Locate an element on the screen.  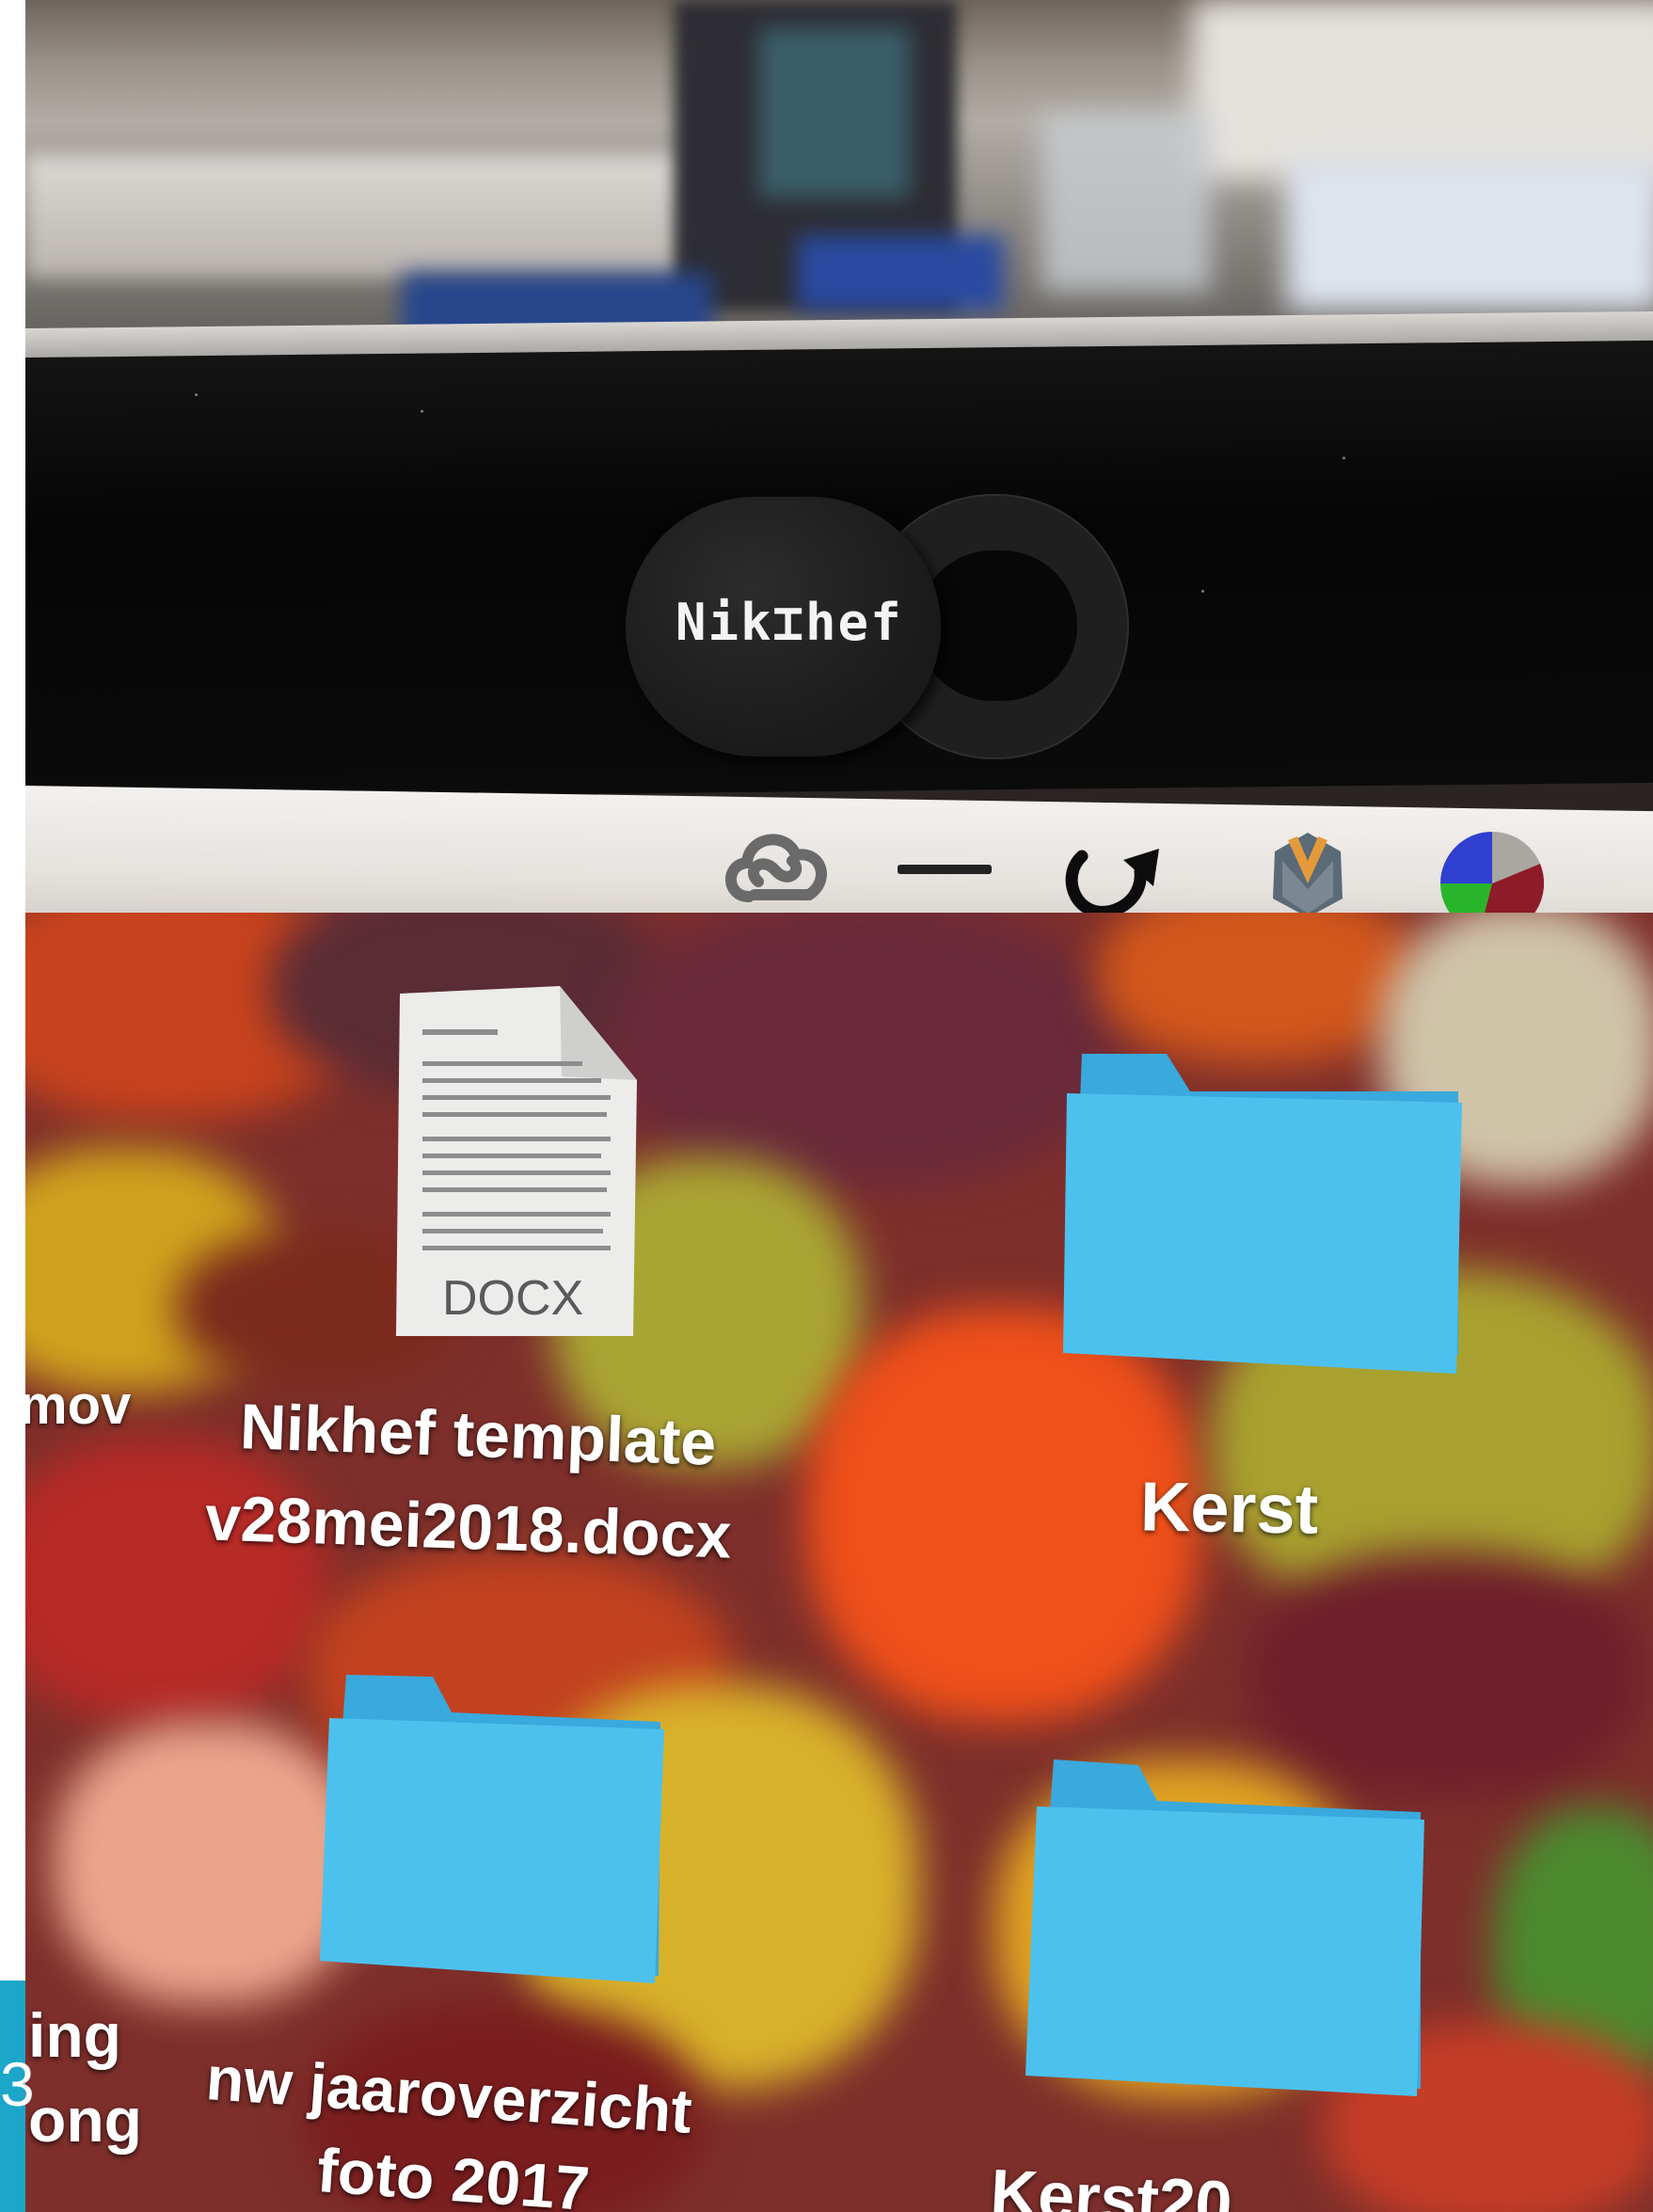
left-edge-strip is located at coordinates (12, 1106).